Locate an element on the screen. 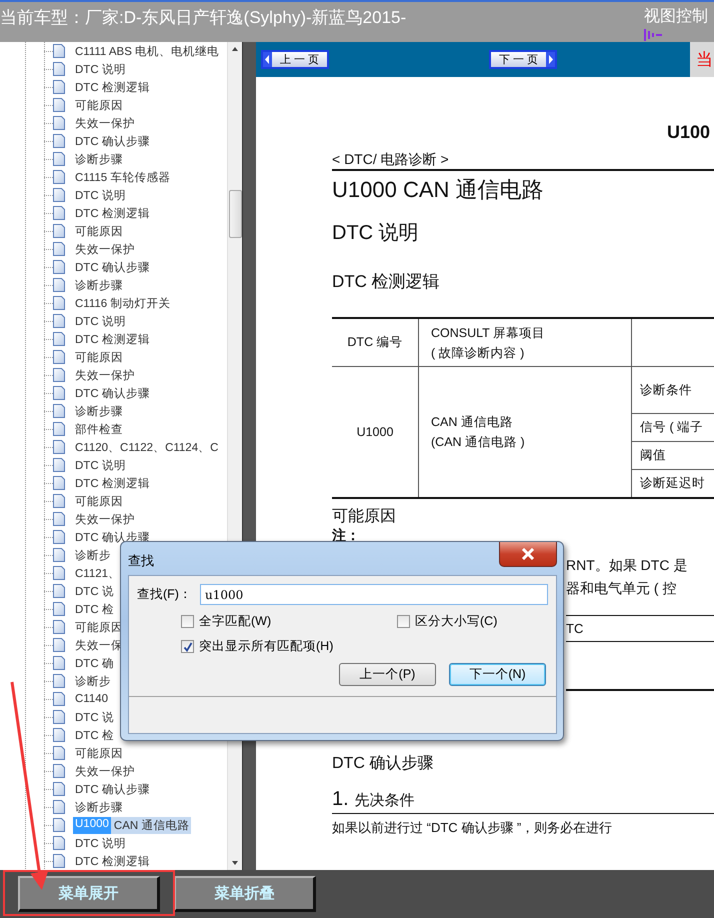 The image size is (714, 918). page-indicator: 当 is located at coordinates (702, 59).